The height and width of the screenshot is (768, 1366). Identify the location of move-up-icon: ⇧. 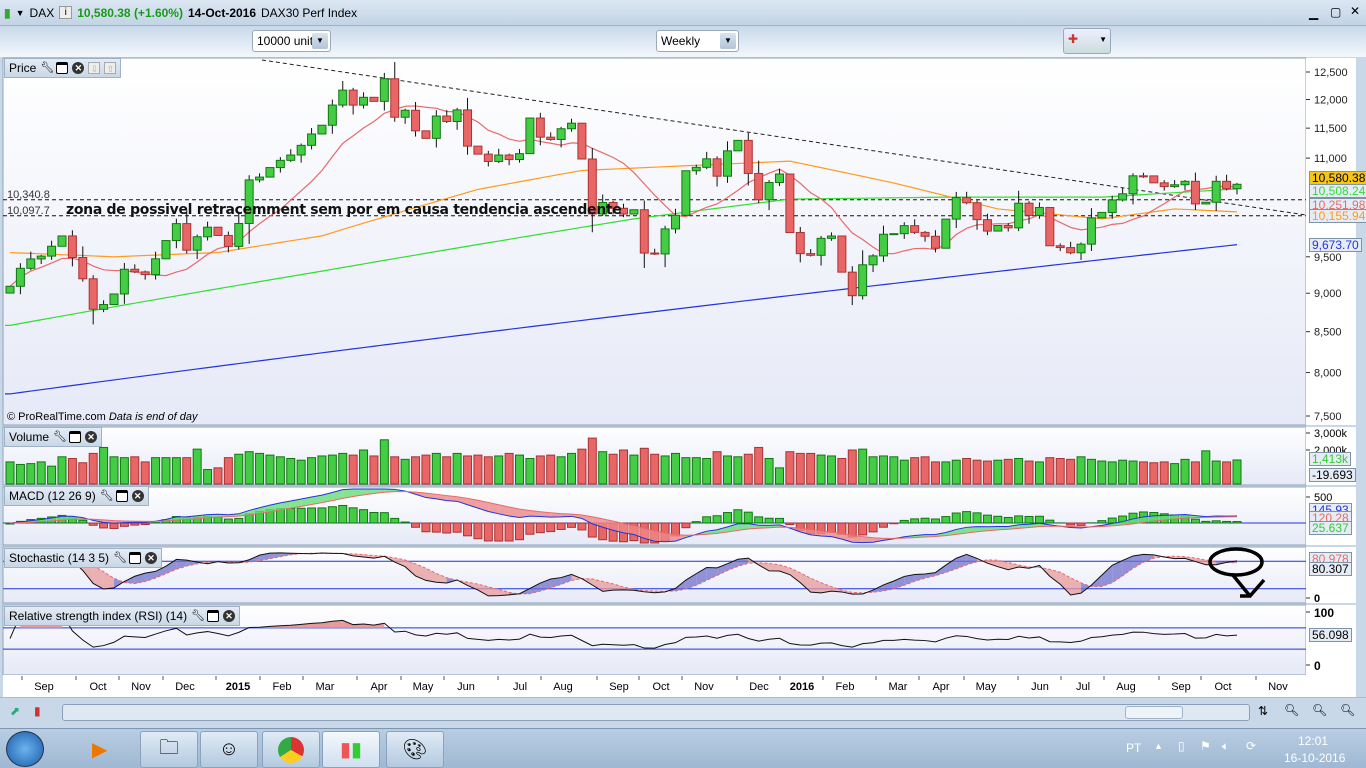
(110, 68).